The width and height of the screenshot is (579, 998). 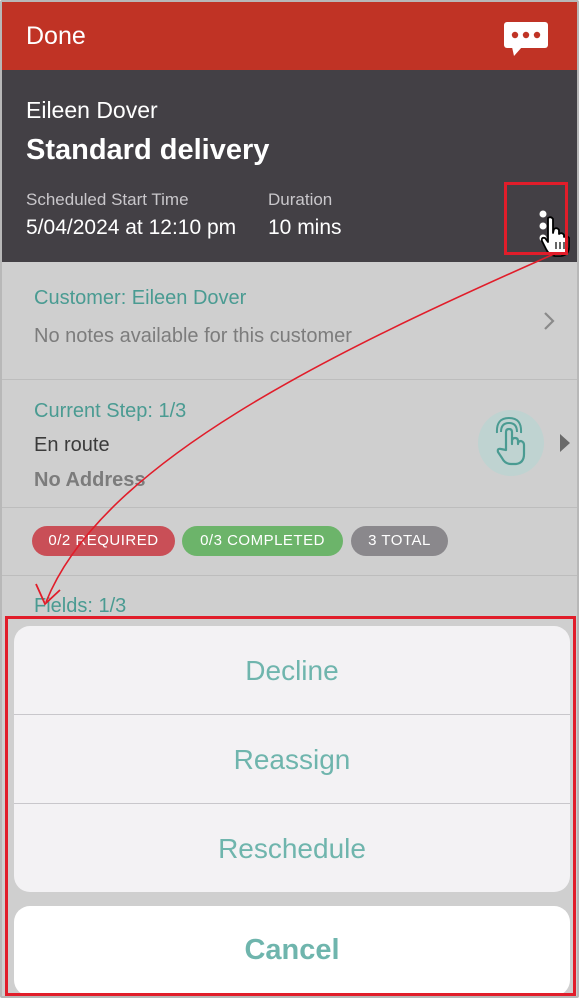 What do you see at coordinates (292, 670) in the screenshot?
I see `decline-option: Decline` at bounding box center [292, 670].